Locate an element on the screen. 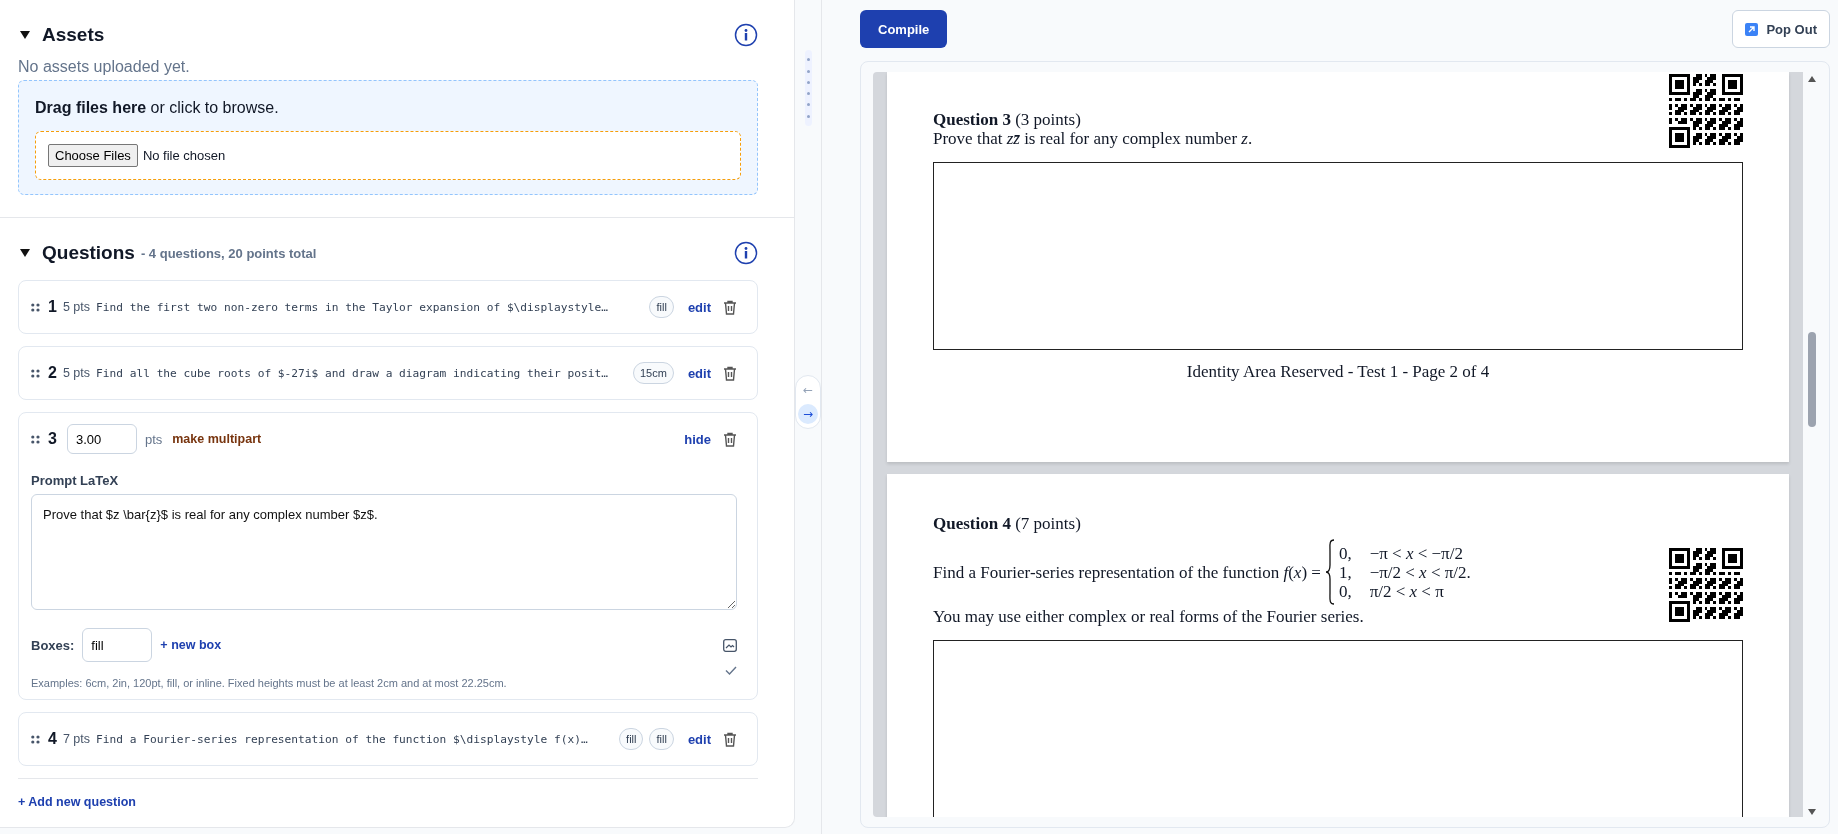 The width and height of the screenshot is (1838, 834). prompt-field: Prove that $z \bar{z}$ is real for any complex number $z$. is located at coordinates (384, 552).